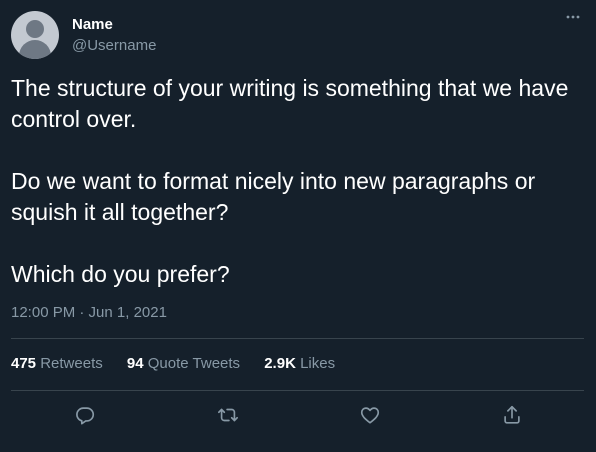  I want to click on likes-stat: 2.9K Likes, so click(299, 364).